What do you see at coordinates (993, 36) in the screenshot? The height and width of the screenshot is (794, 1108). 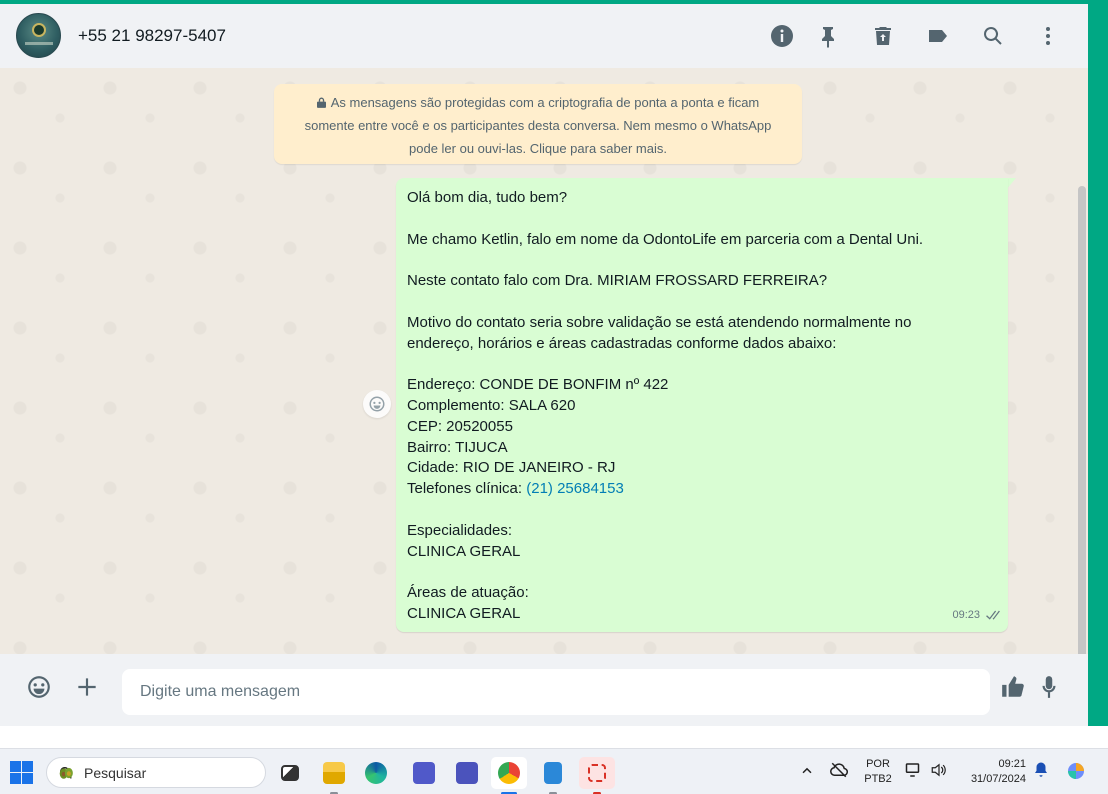 I see `search-icon` at bounding box center [993, 36].